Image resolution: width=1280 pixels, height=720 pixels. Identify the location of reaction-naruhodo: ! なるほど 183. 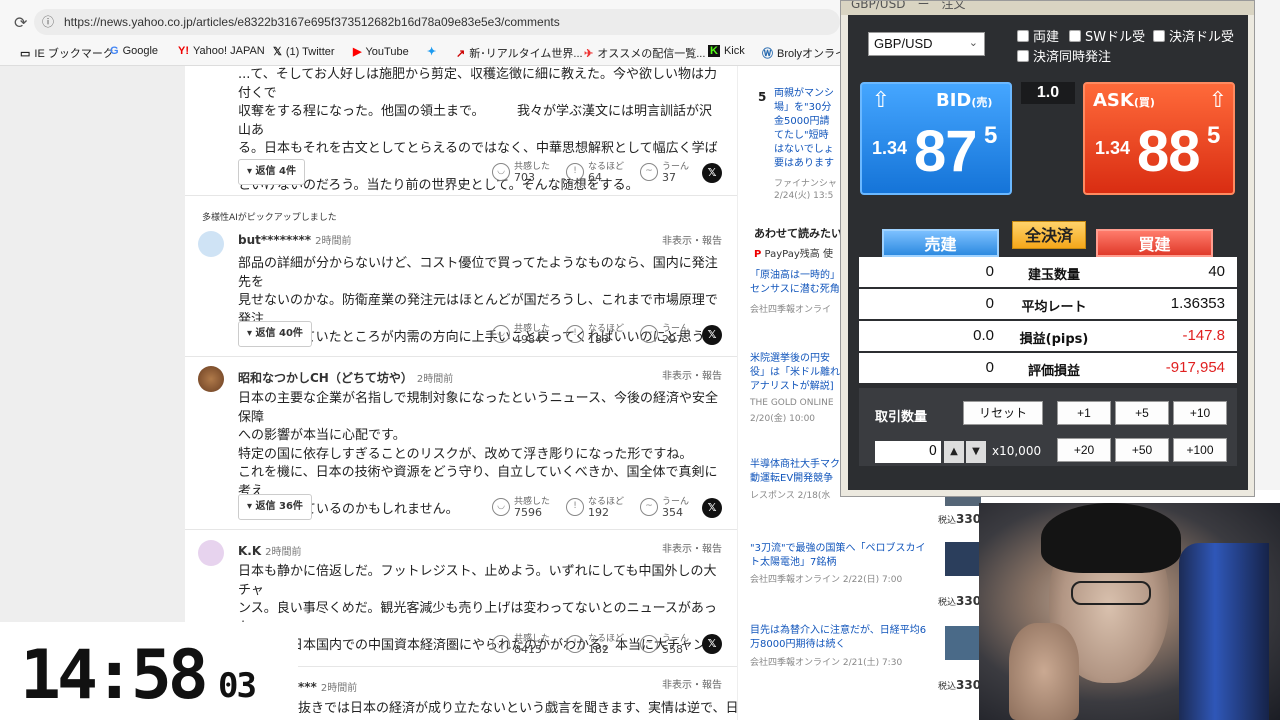
(596, 334).